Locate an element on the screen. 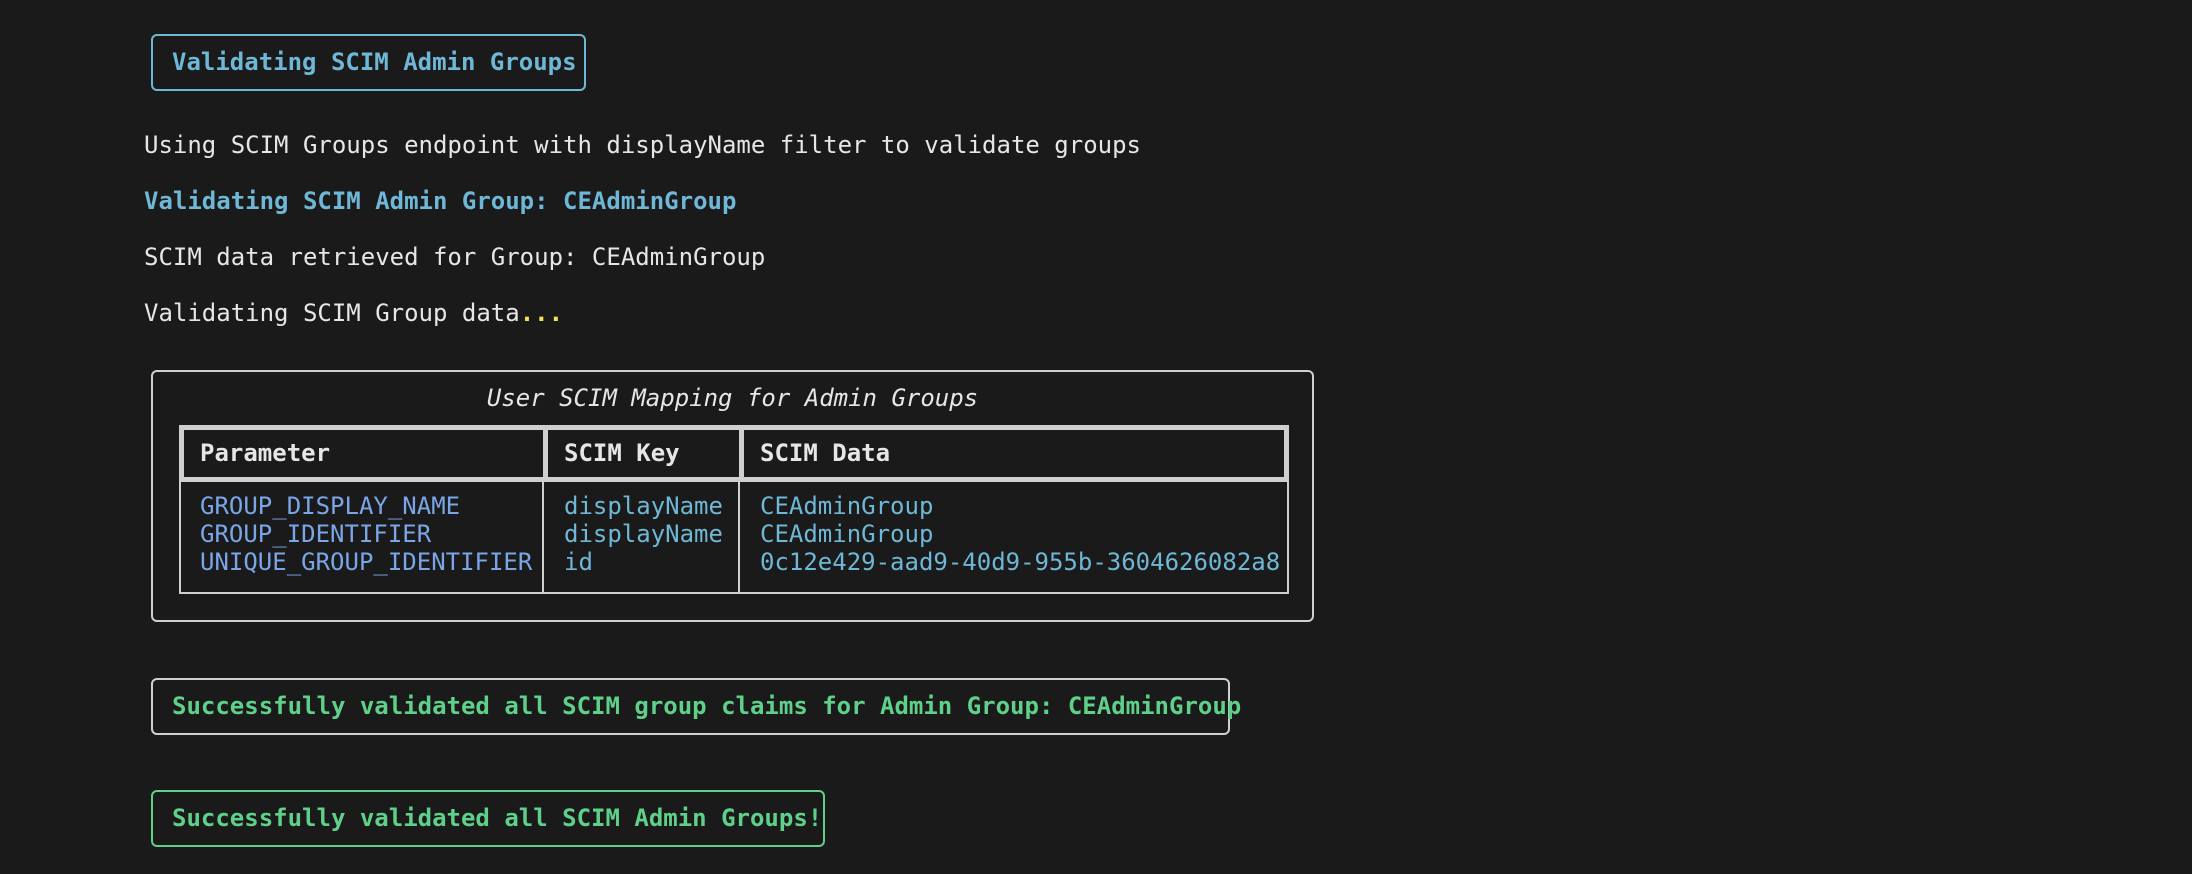 This screenshot has height=874, width=2192. cell-scim-data-row-1: CEAdminGroup is located at coordinates (847, 506).